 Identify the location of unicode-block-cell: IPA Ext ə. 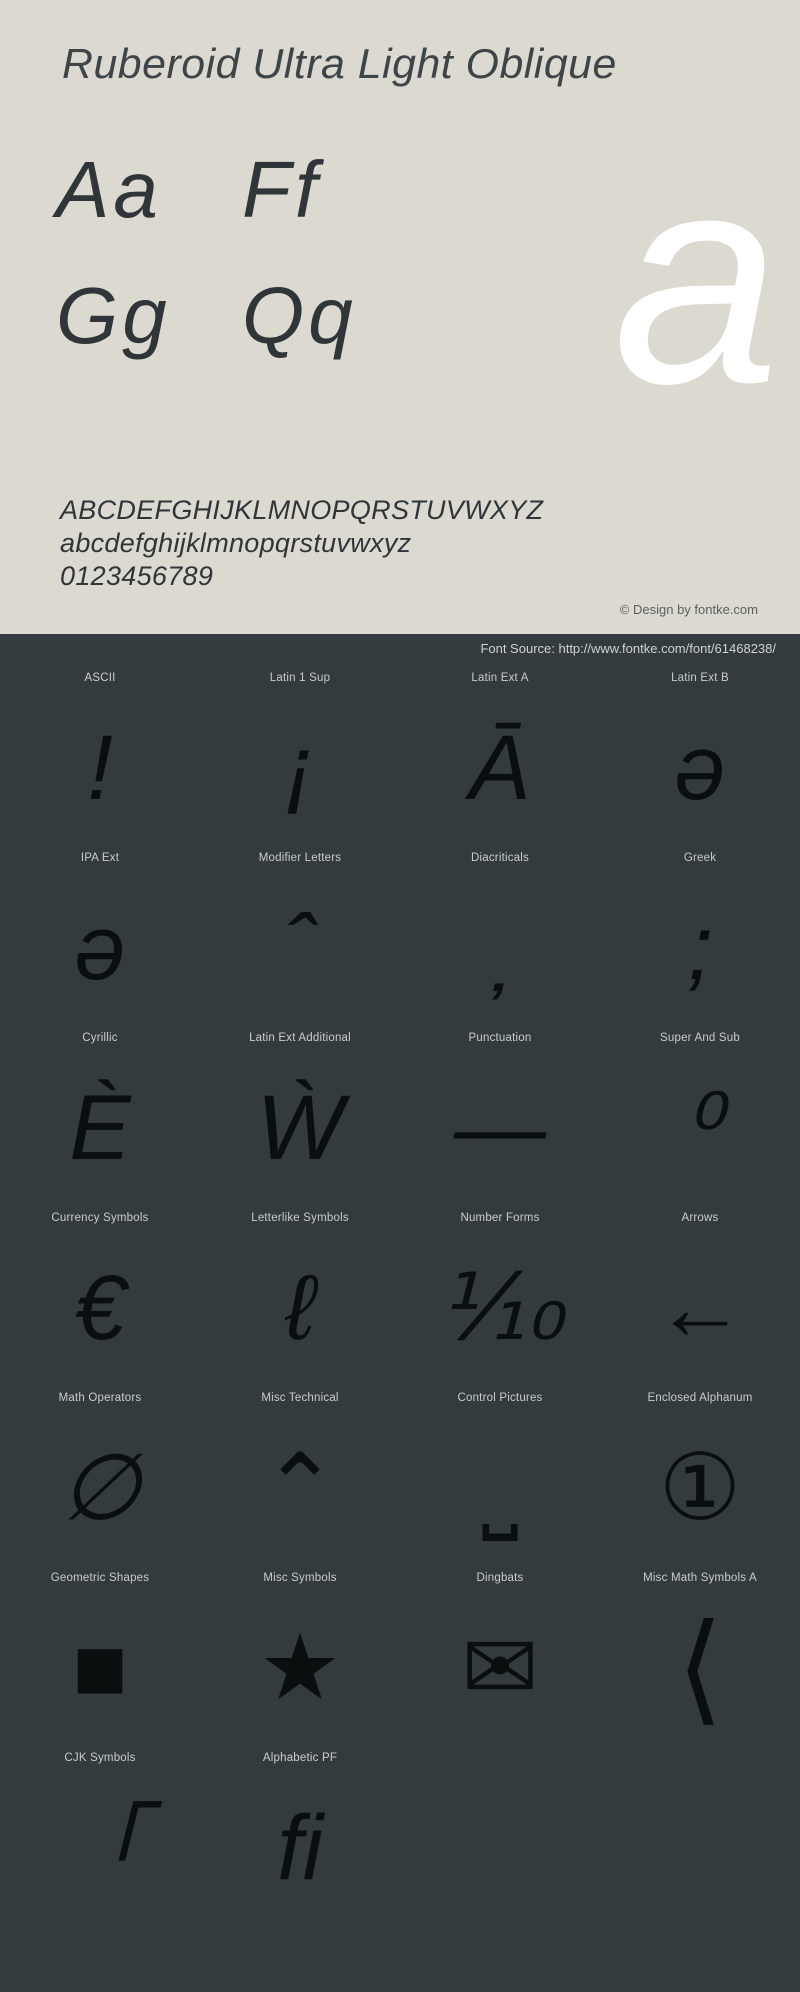
(100, 938).